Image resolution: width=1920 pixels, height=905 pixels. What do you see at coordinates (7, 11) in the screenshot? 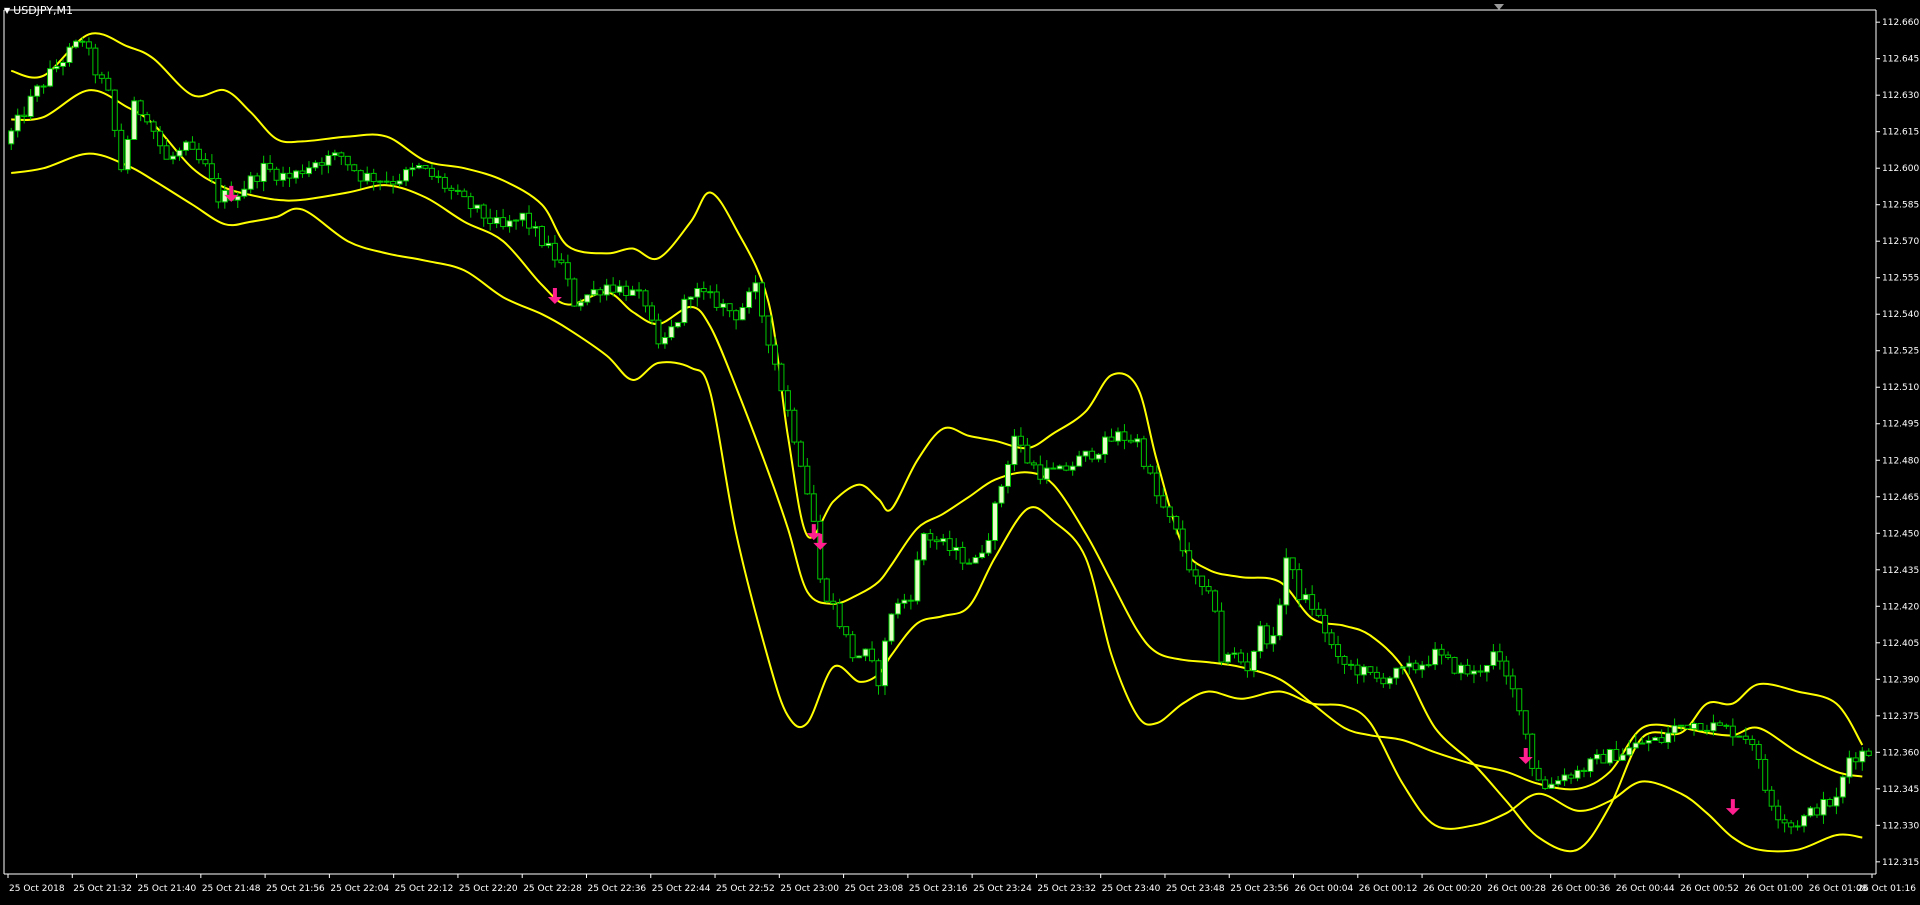
I see `dropdown-triangle-icon: ▼` at bounding box center [7, 11].